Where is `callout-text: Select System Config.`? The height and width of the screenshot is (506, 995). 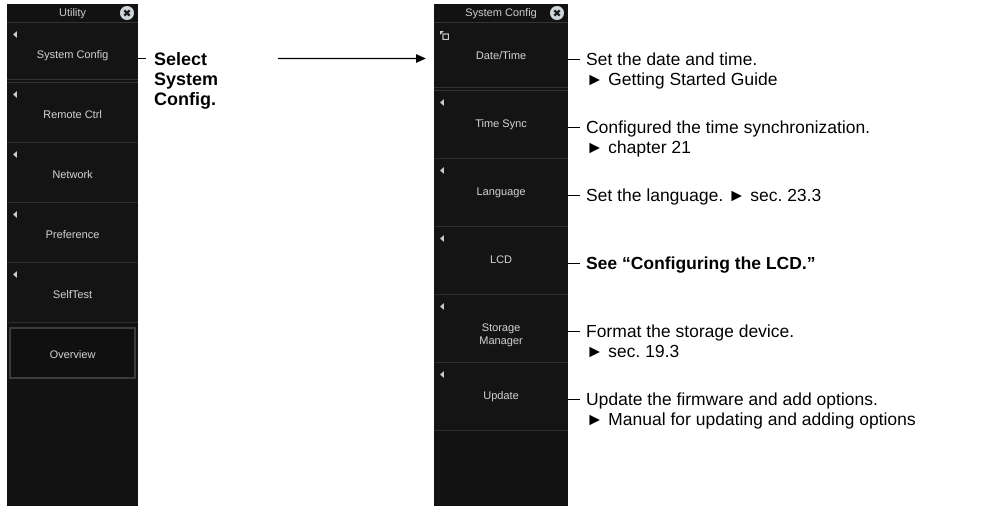 callout-text: Select System Config. is located at coordinates (187, 79).